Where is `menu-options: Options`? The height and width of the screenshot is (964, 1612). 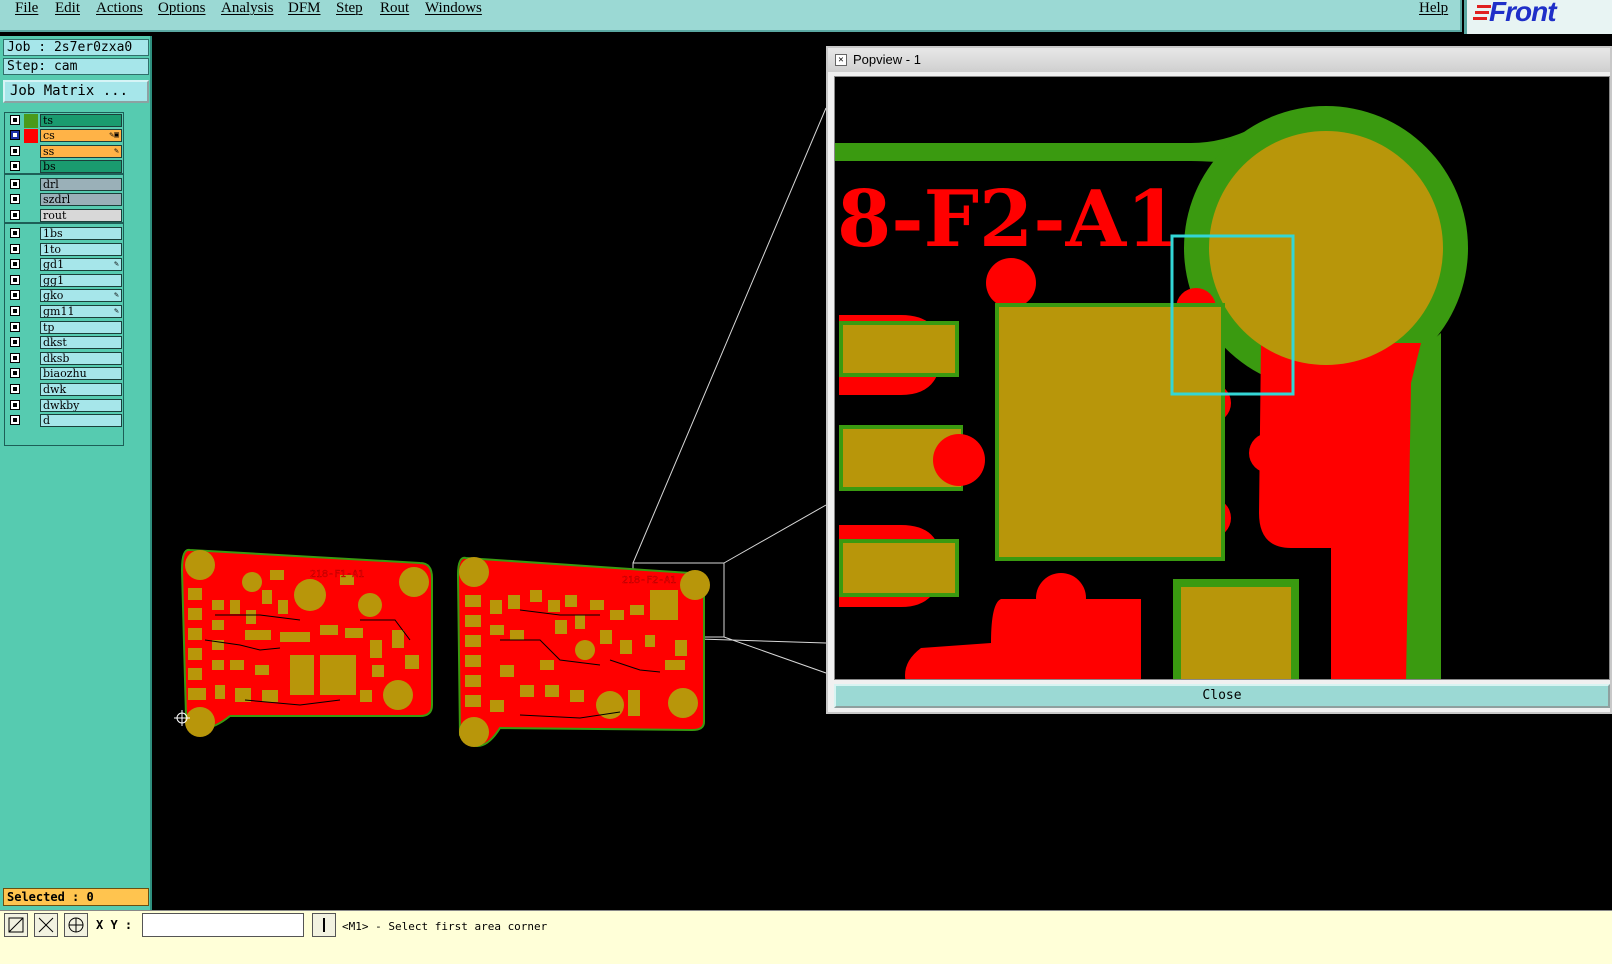 menu-options: Options is located at coordinates (182, 8).